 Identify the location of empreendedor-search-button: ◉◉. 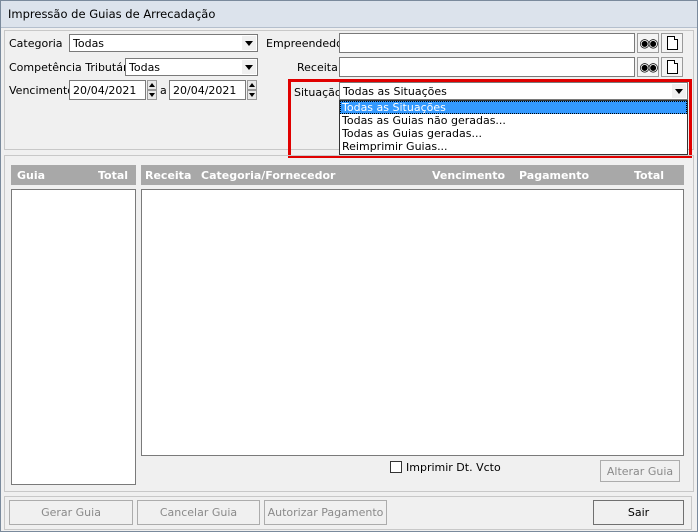
(648, 43).